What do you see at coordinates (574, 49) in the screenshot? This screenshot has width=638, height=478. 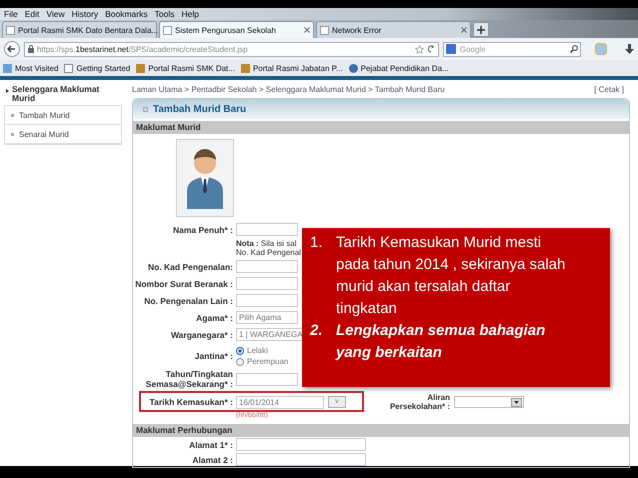 I see `search-icon` at bounding box center [574, 49].